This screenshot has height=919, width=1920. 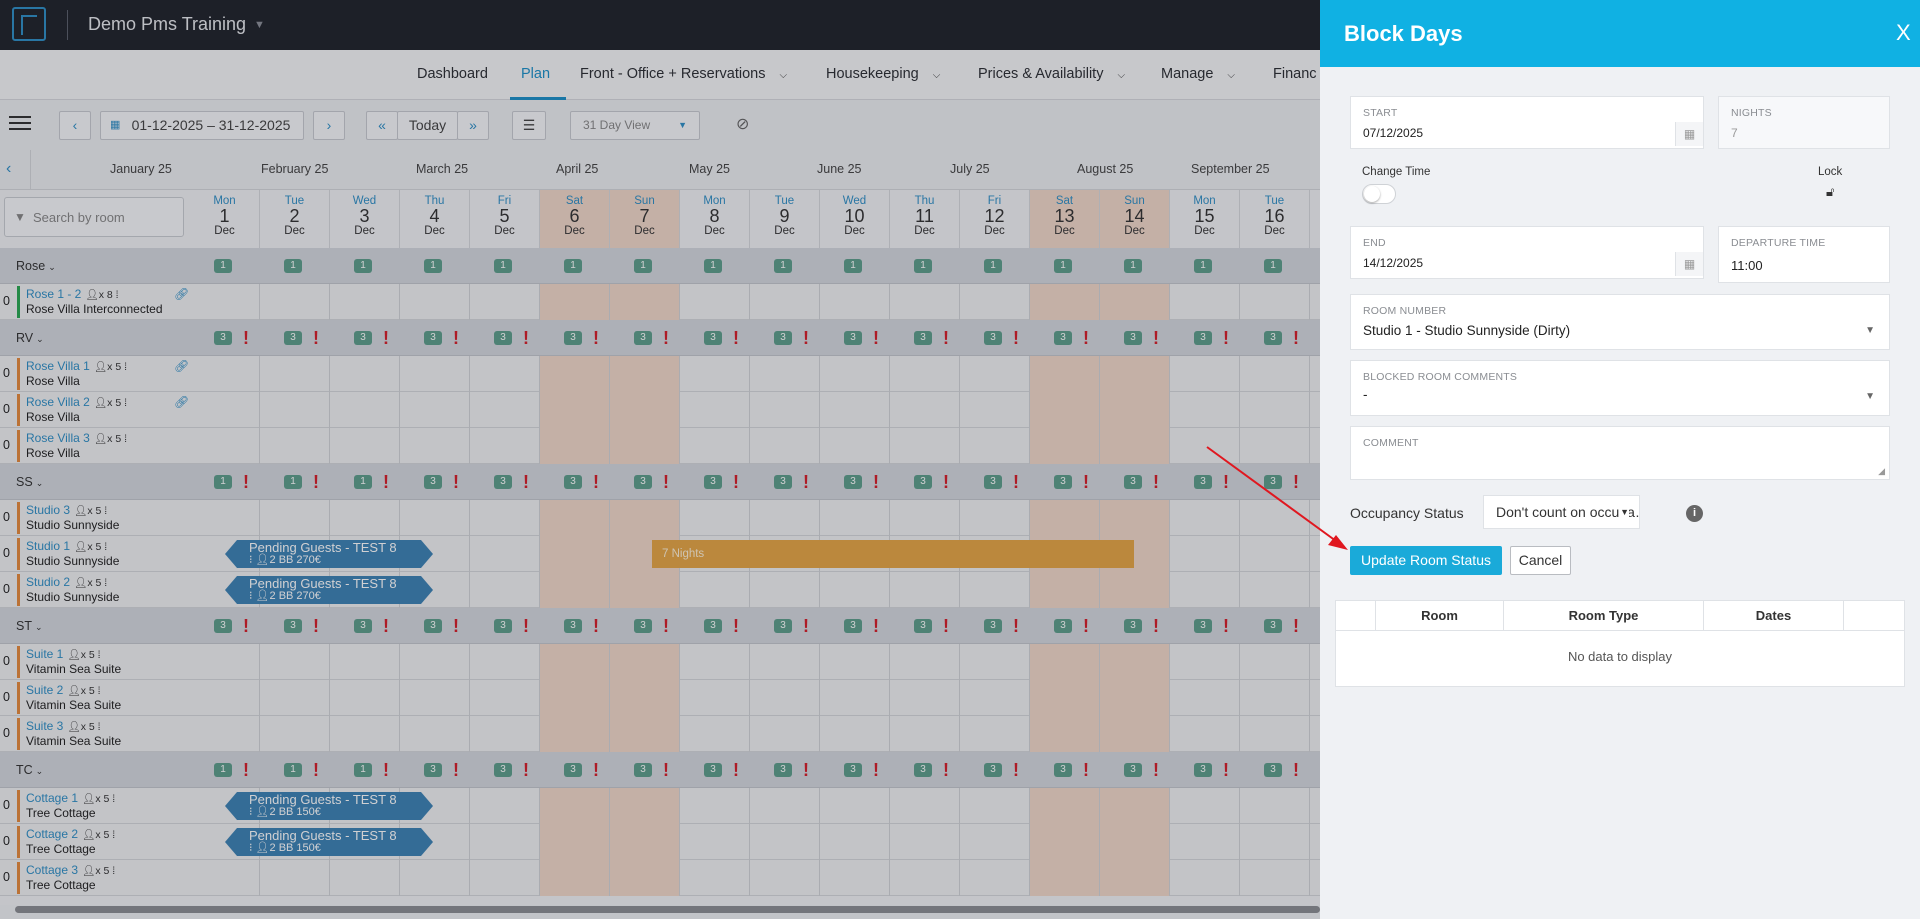 What do you see at coordinates (1830, 172) in the screenshot?
I see `lock-label: Lock` at bounding box center [1830, 172].